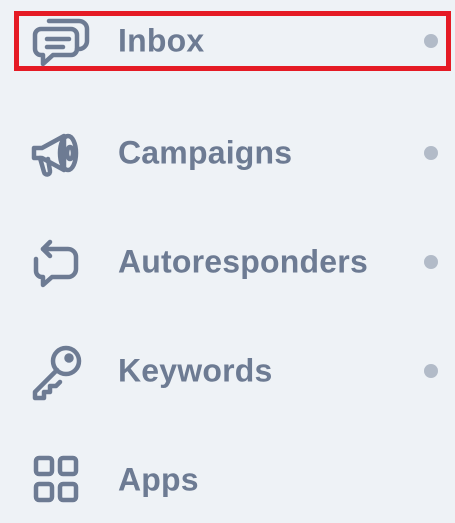 This screenshot has width=455, height=523. I want to click on reply-arrow-icon, so click(56, 262).